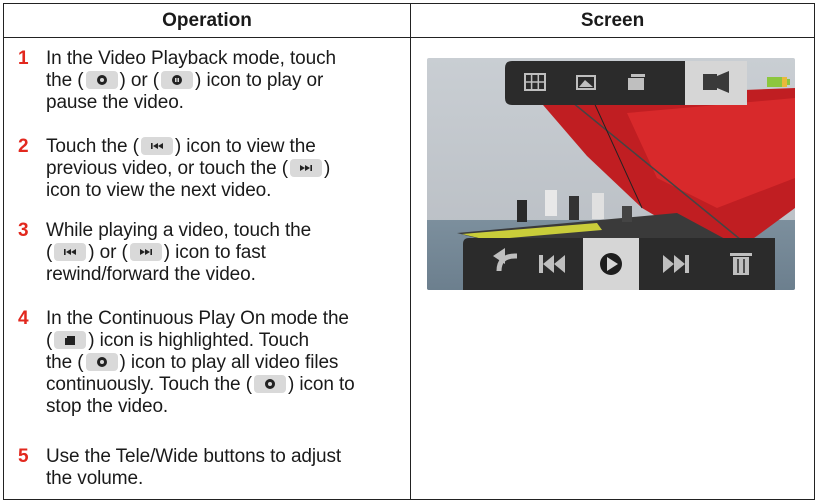 This screenshot has height=503, width=818. I want to click on step-text: In the Video Playback mode, touch, so click(191, 58).